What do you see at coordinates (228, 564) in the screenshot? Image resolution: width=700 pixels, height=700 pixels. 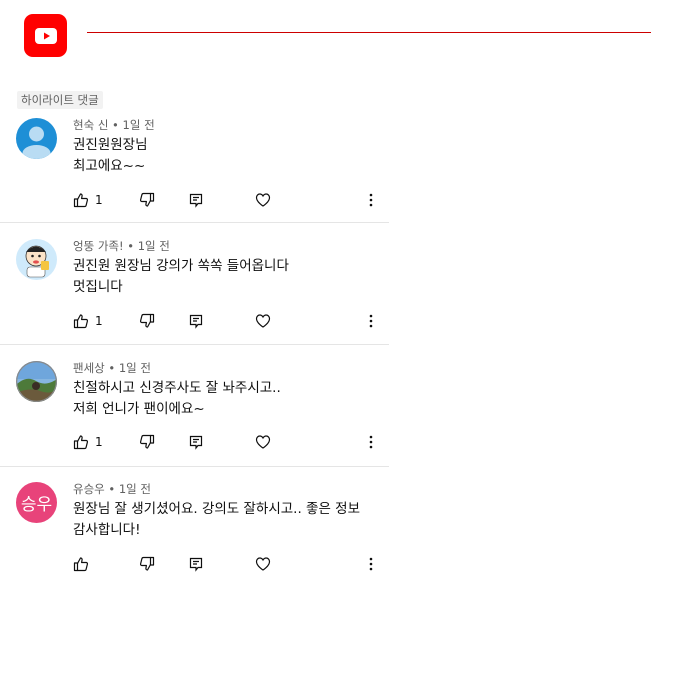 I see `comment-actions` at bounding box center [228, 564].